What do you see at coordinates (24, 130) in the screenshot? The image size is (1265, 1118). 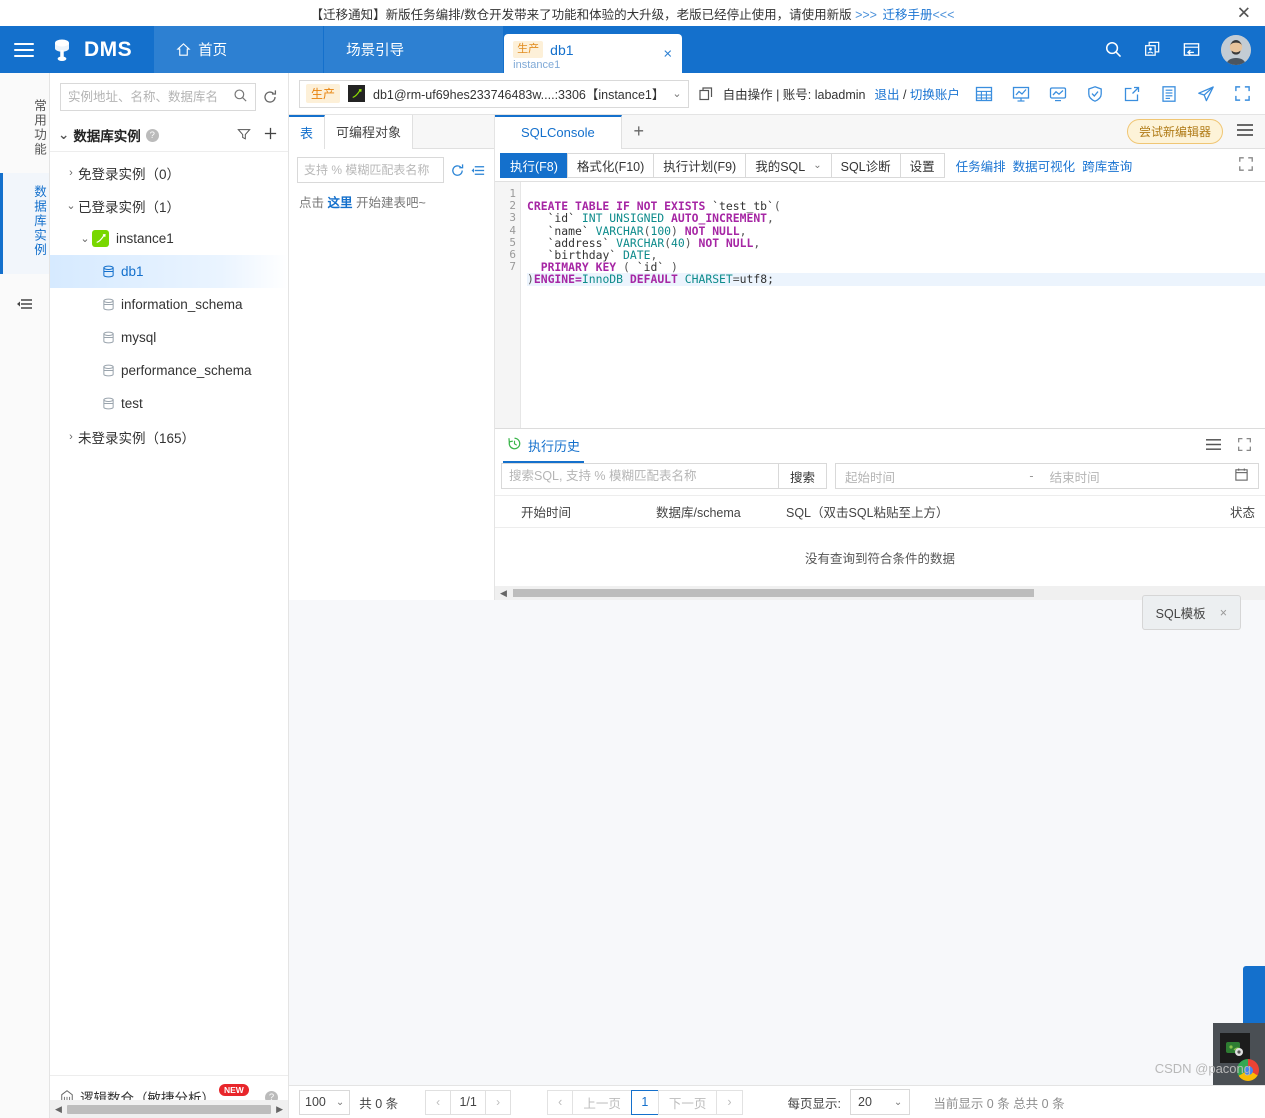 I see `rail-item-common-functions: 常用功能` at bounding box center [24, 130].